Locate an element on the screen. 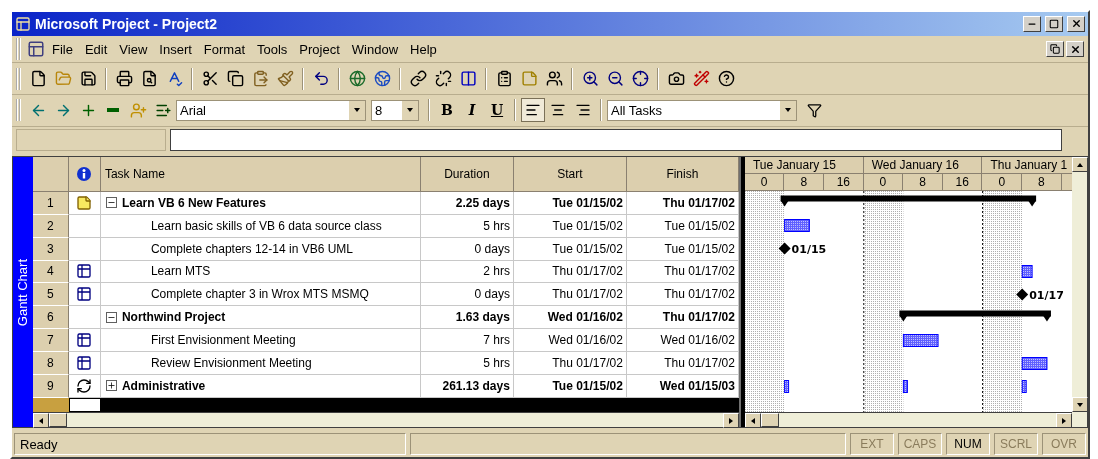 Image resolution: width=1098 pixels, height=459 pixels. row-number: 5 is located at coordinates (50, 295).